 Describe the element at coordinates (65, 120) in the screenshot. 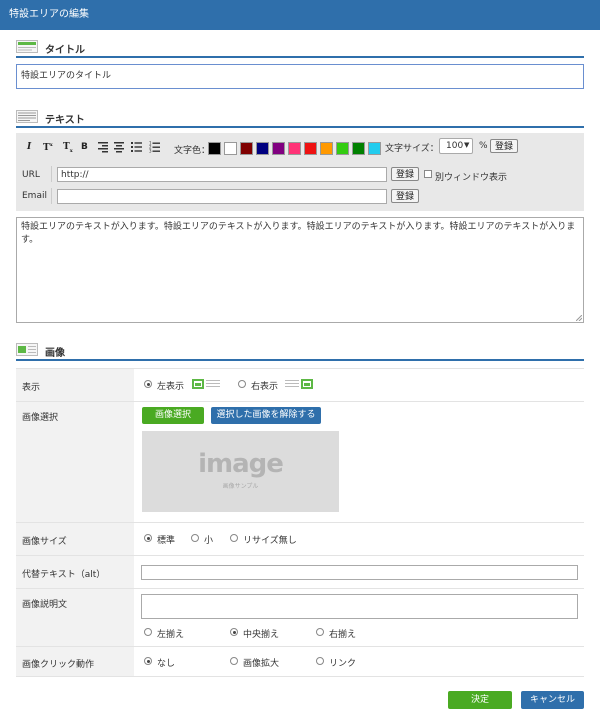

I see `text-section-heading: テキスト` at that location.